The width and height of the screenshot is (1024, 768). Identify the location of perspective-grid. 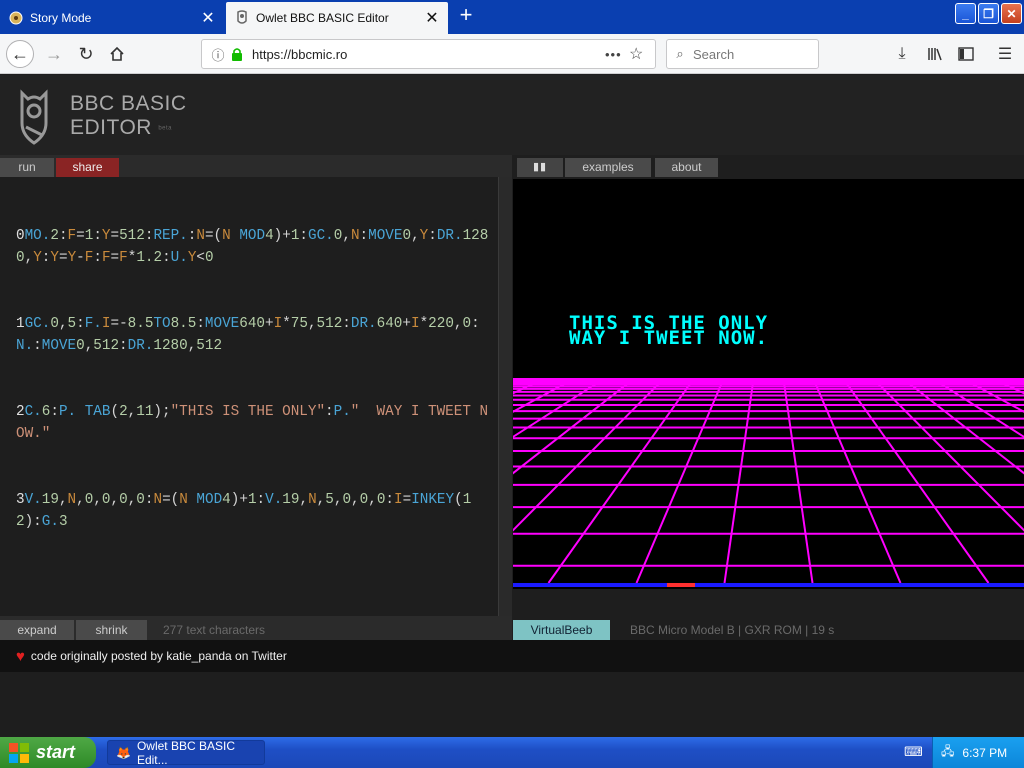
(768, 481).